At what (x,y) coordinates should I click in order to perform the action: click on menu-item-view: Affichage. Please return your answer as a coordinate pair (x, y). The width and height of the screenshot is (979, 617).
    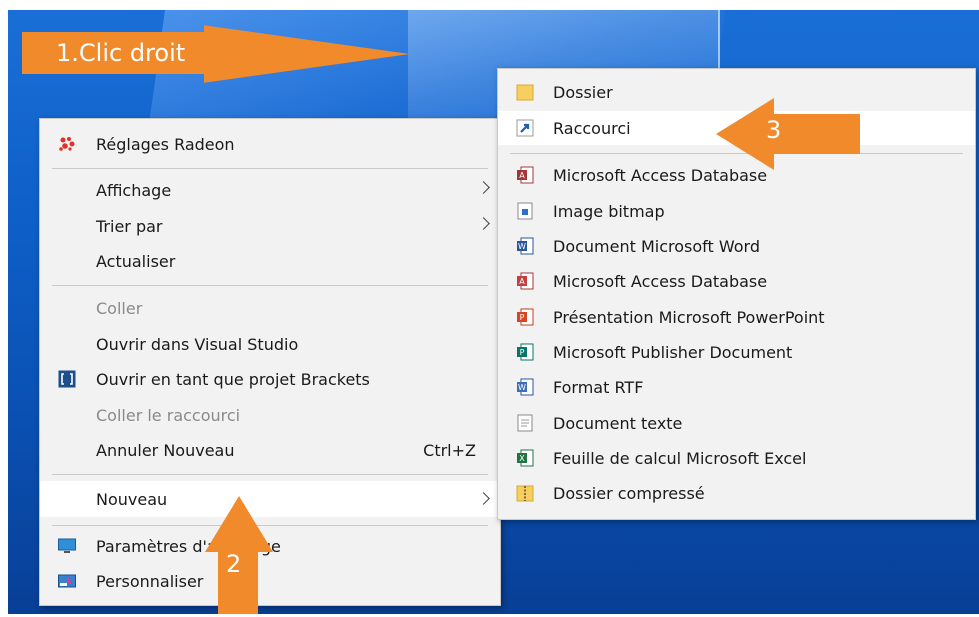
    Looking at the image, I should click on (270, 190).